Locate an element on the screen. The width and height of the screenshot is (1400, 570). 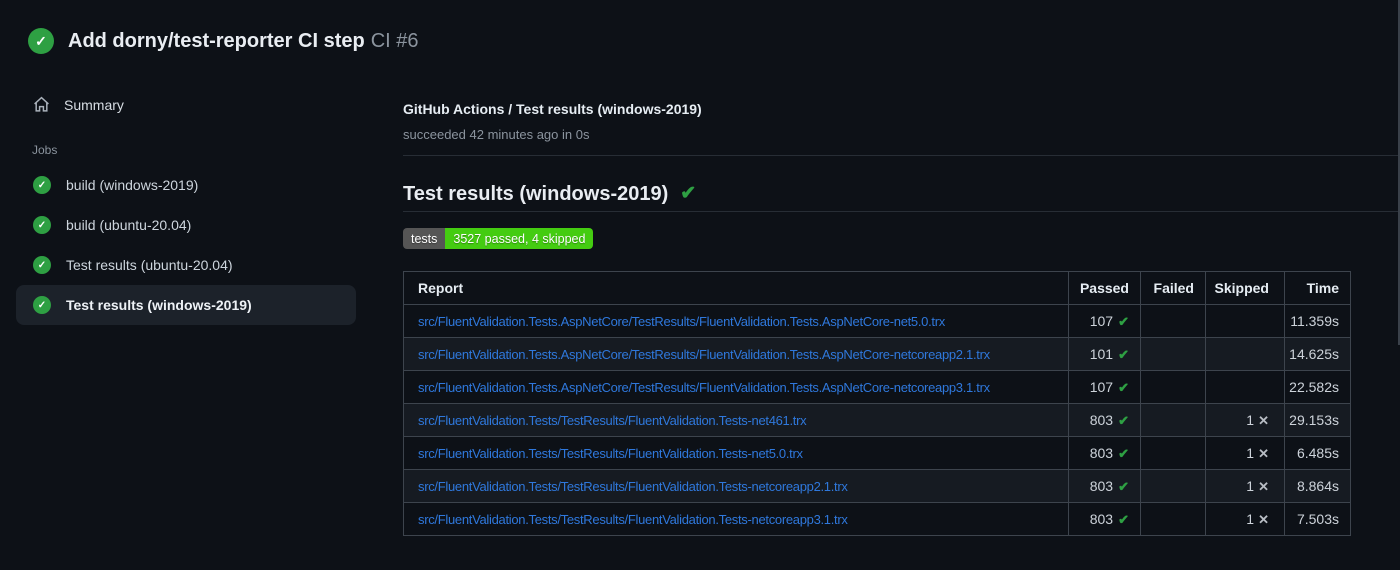
sidebar-job-item: ✓ build (windows-2019) is located at coordinates (186, 185).